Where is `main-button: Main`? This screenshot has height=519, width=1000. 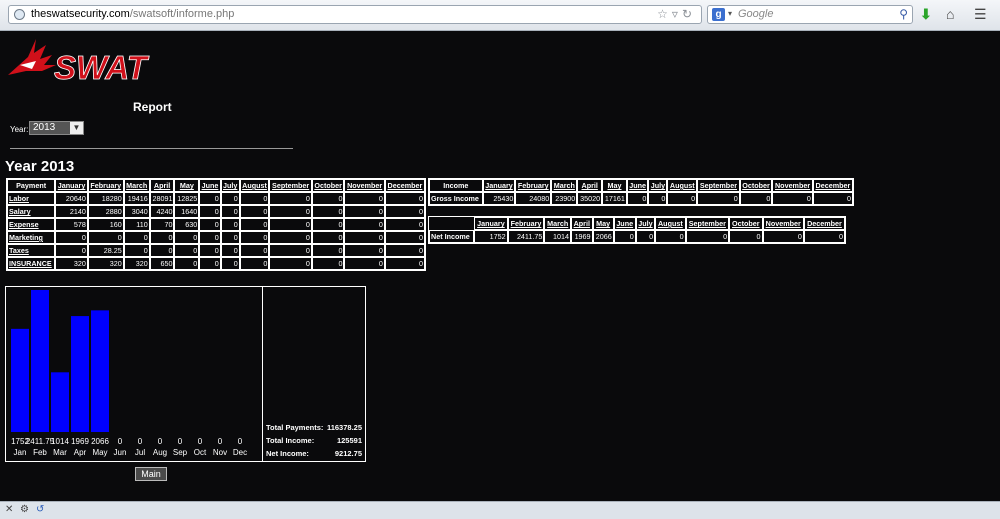
main-button: Main is located at coordinates (151, 474).